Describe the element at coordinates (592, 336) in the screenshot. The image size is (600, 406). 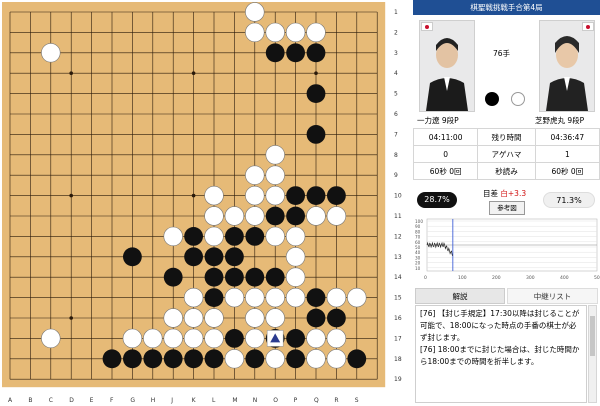
I see `scroll-thumb` at that location.